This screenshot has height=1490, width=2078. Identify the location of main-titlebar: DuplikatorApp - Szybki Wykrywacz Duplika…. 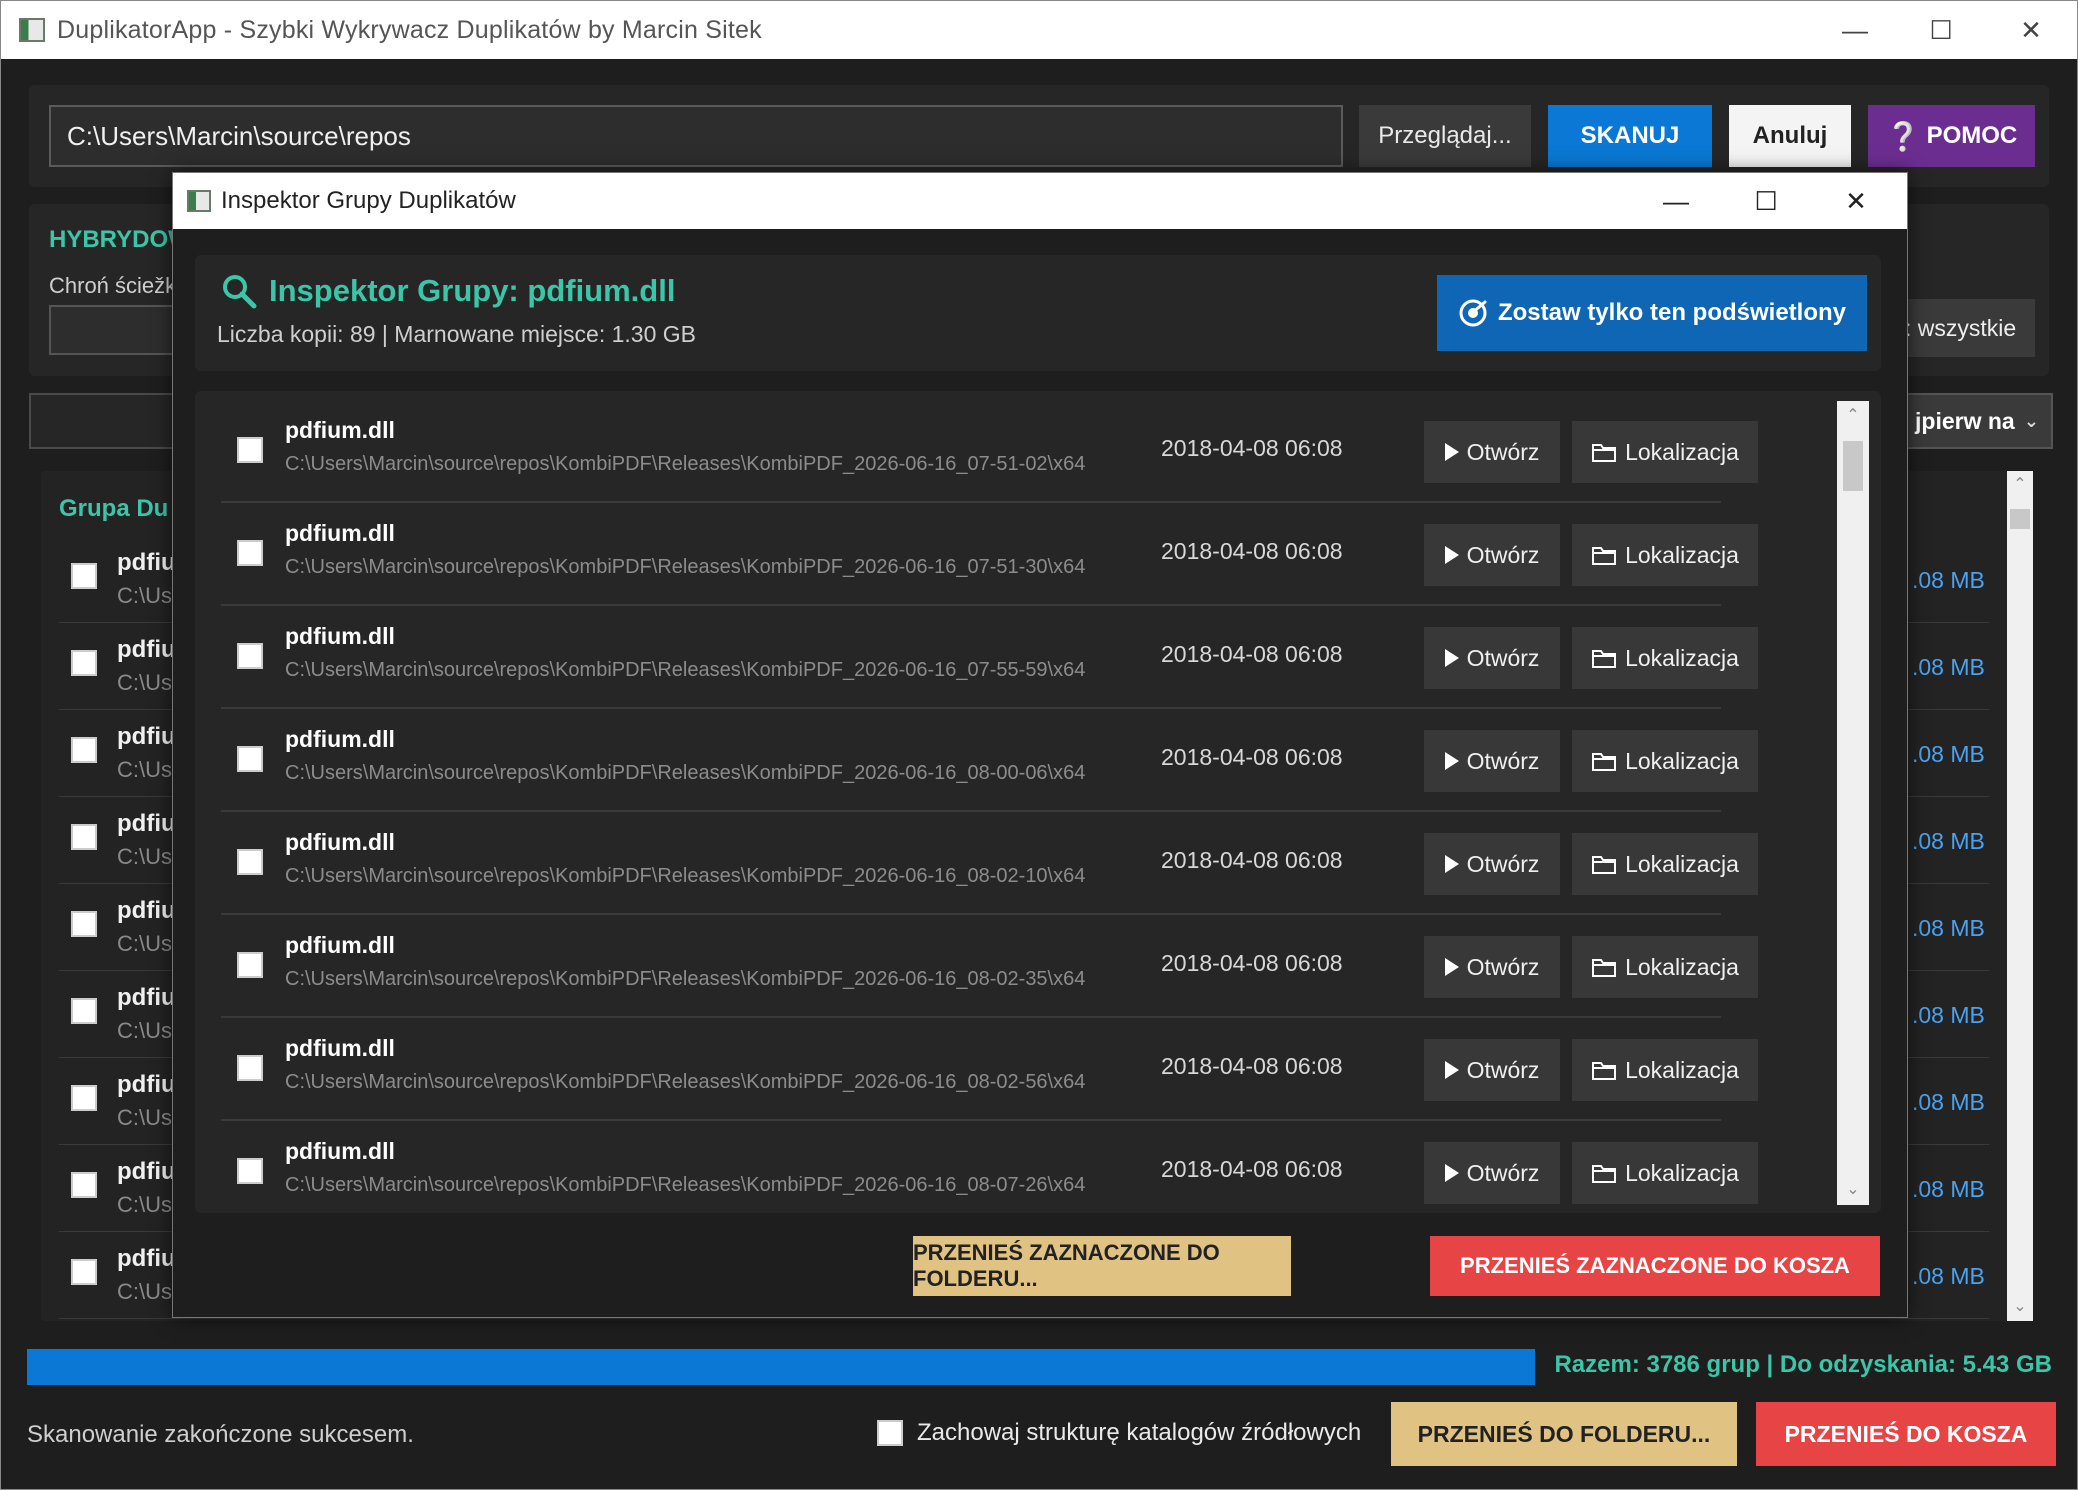
(1039, 30).